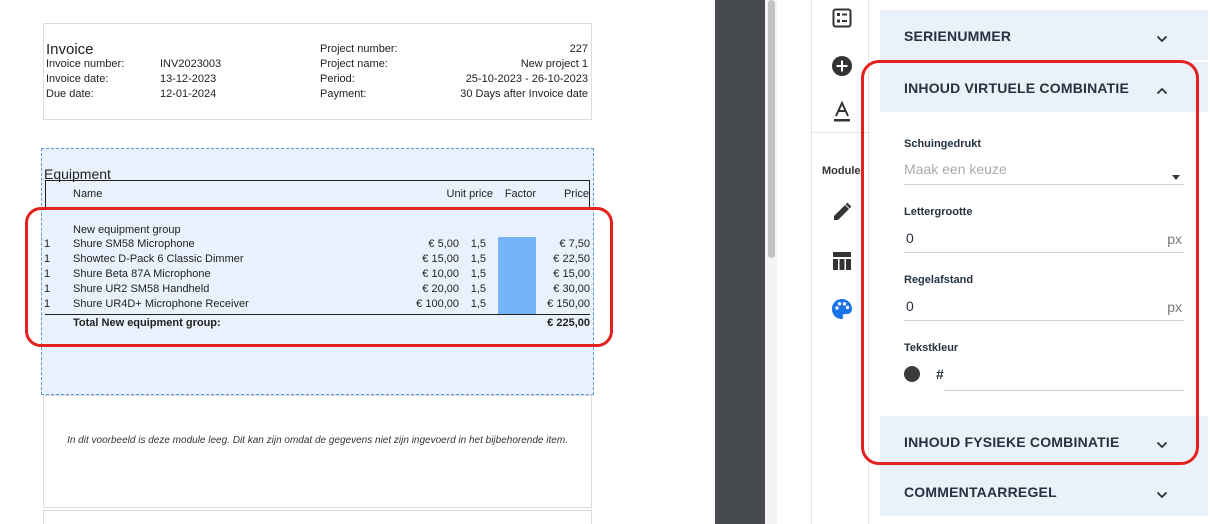 This screenshot has width=1210, height=524. I want to click on column-header-name: Name, so click(88, 194).